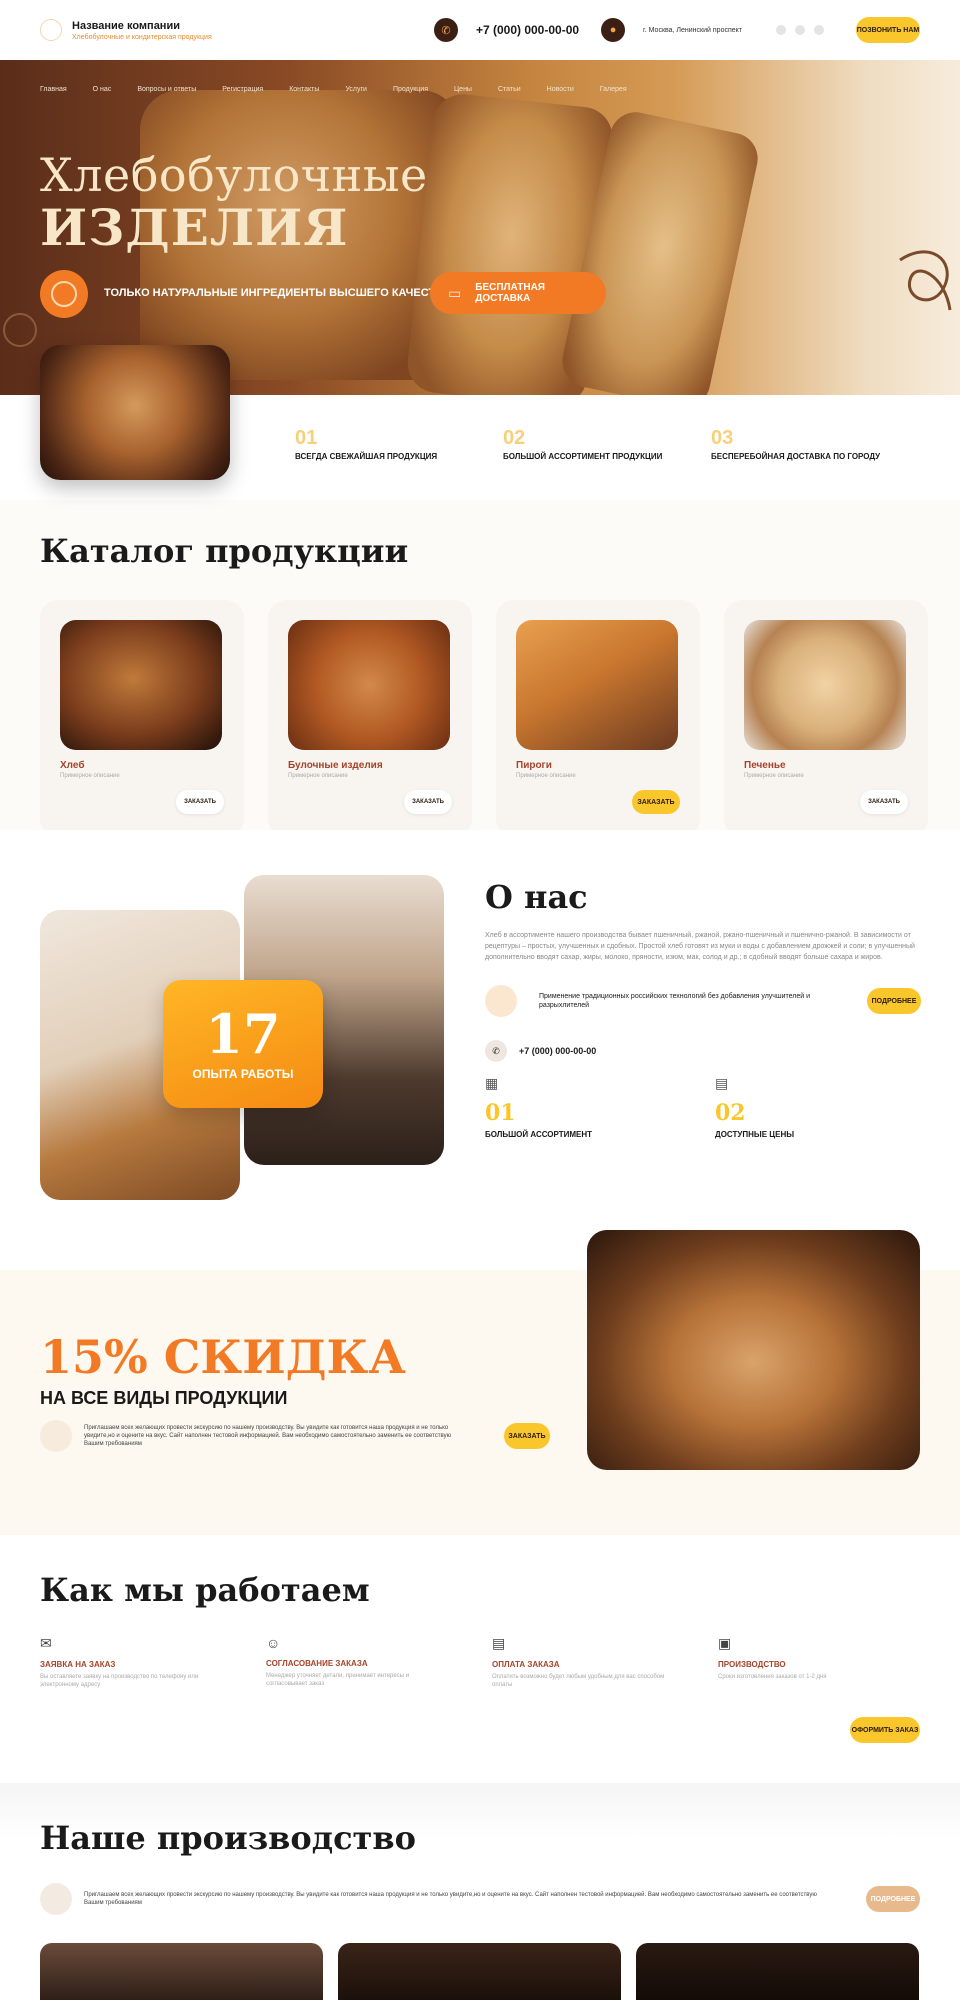  I want to click on quality-badge-icon, so click(64, 294).